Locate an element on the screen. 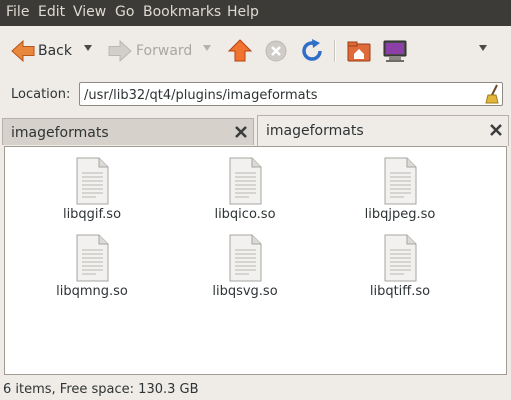  file-item: libqjpeg.so is located at coordinates (400, 192).